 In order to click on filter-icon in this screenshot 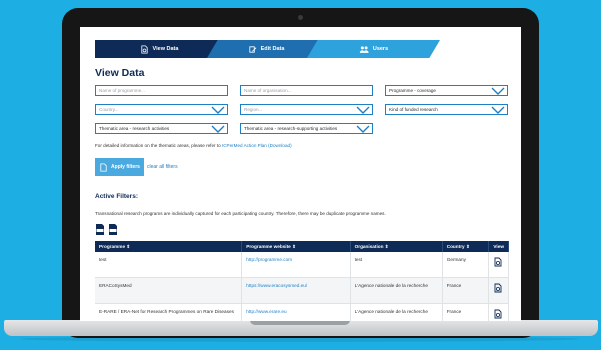, I will do `click(103, 167)`.